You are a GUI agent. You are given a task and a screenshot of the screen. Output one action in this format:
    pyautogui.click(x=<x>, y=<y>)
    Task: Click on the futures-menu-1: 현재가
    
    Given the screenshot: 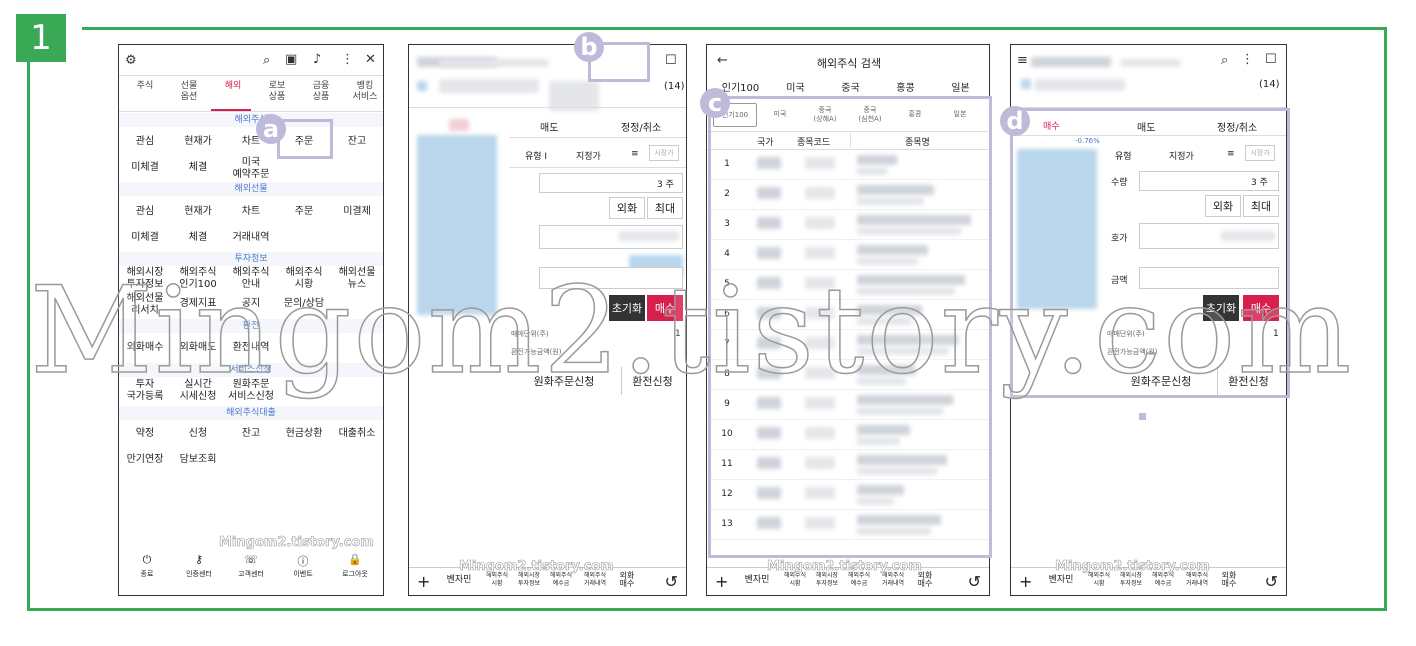 What is the action you would take?
    pyautogui.click(x=198, y=212)
    